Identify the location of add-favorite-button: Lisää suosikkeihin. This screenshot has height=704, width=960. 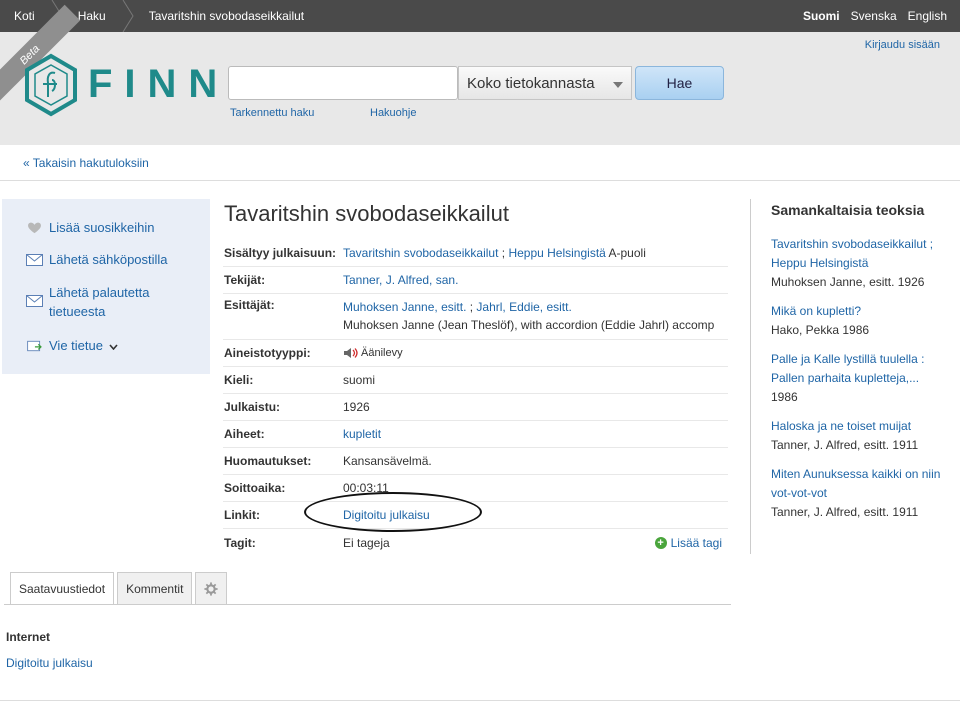
(90, 227).